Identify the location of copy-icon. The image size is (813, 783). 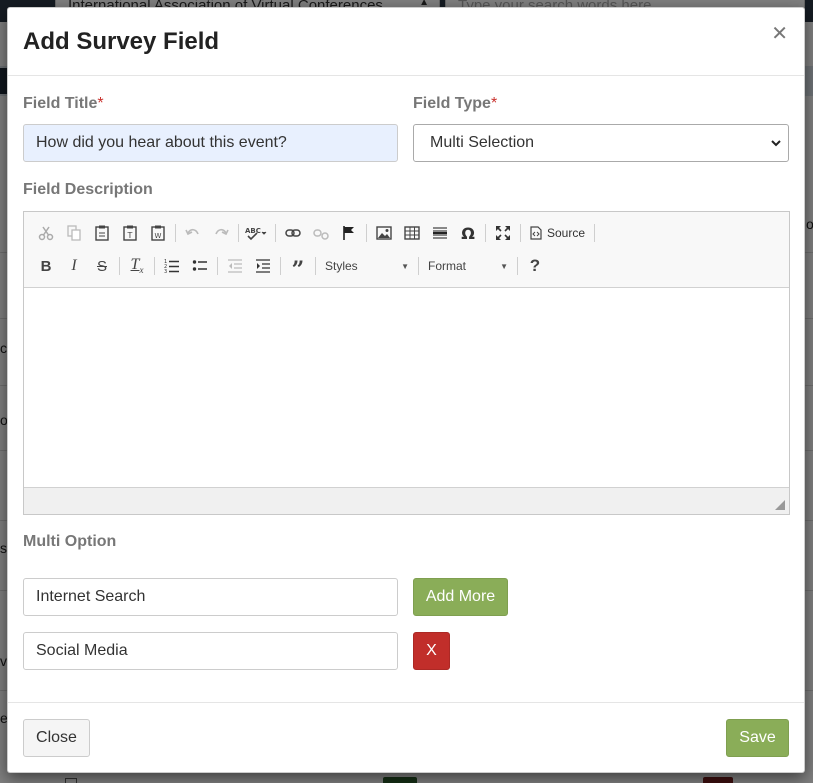
(74, 233).